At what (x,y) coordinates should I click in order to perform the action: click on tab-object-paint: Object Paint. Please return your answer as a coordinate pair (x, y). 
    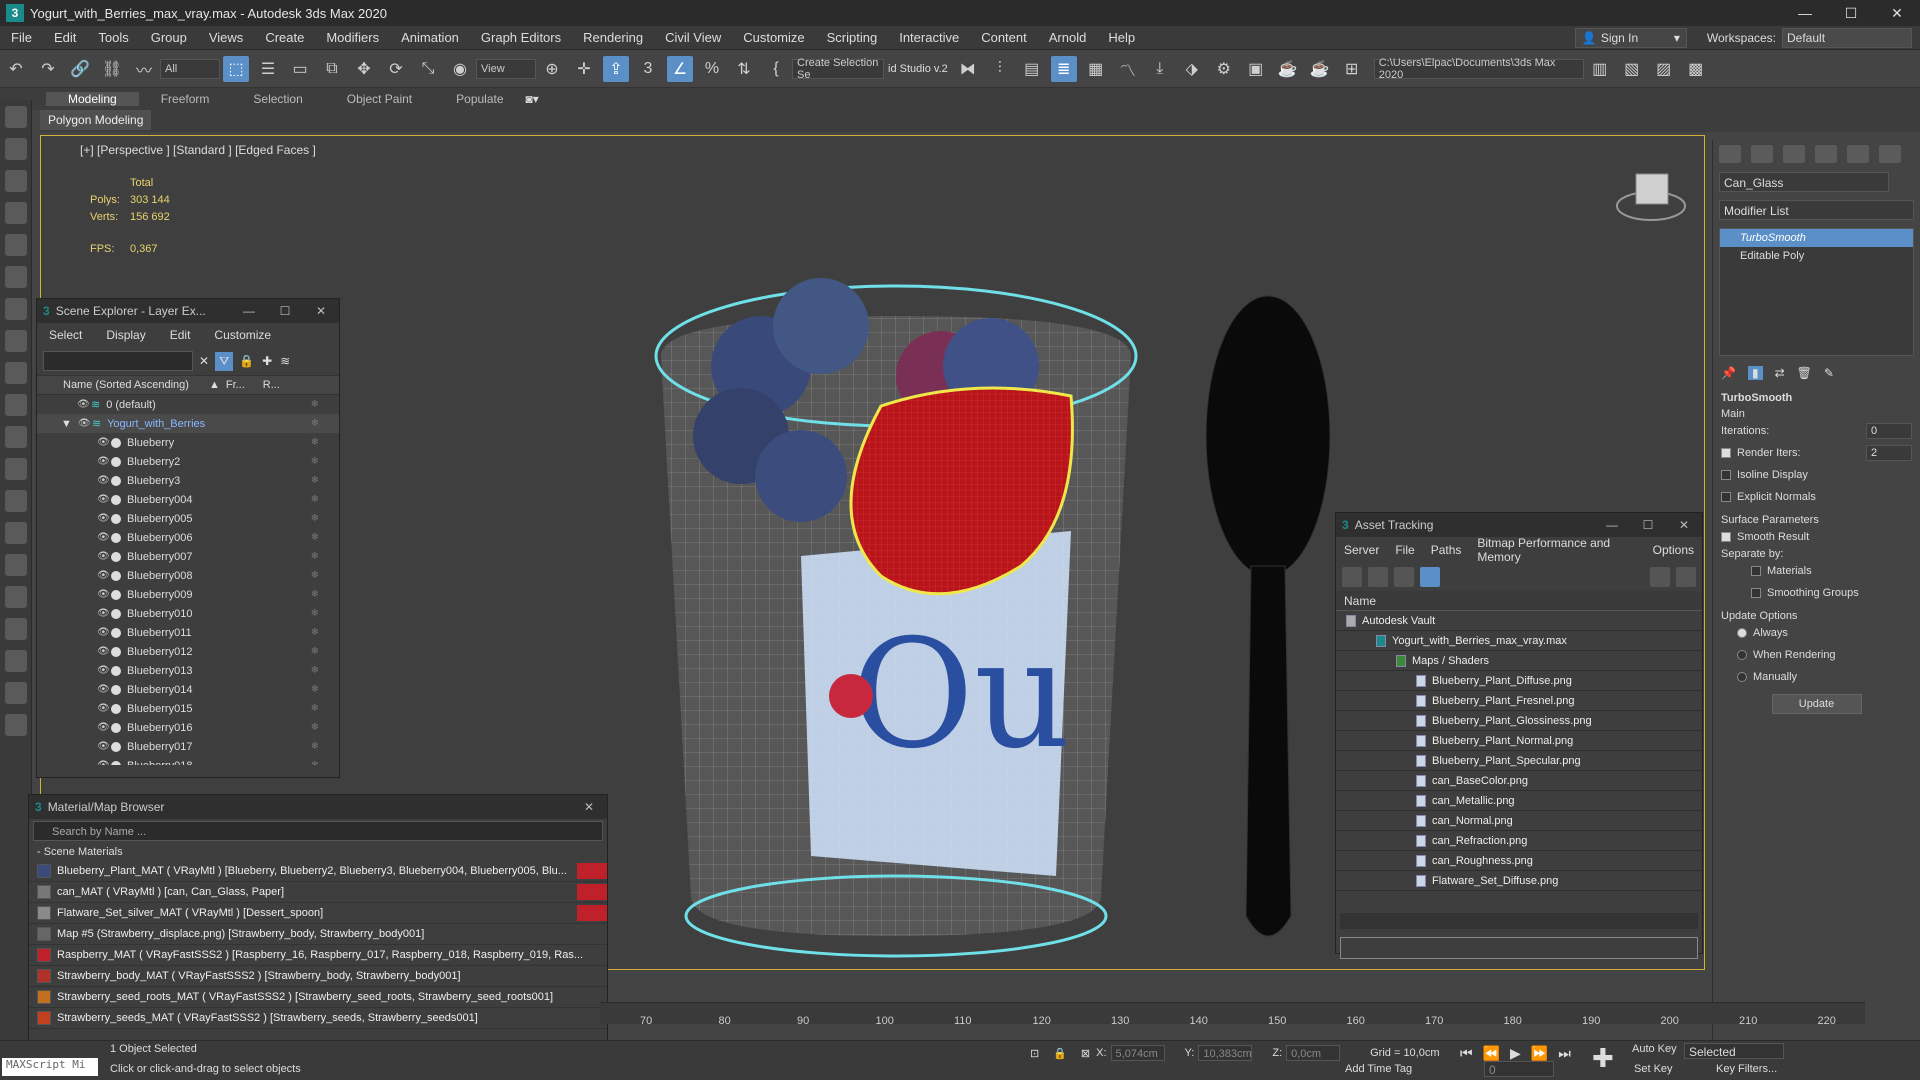
    Looking at the image, I should click on (379, 99).